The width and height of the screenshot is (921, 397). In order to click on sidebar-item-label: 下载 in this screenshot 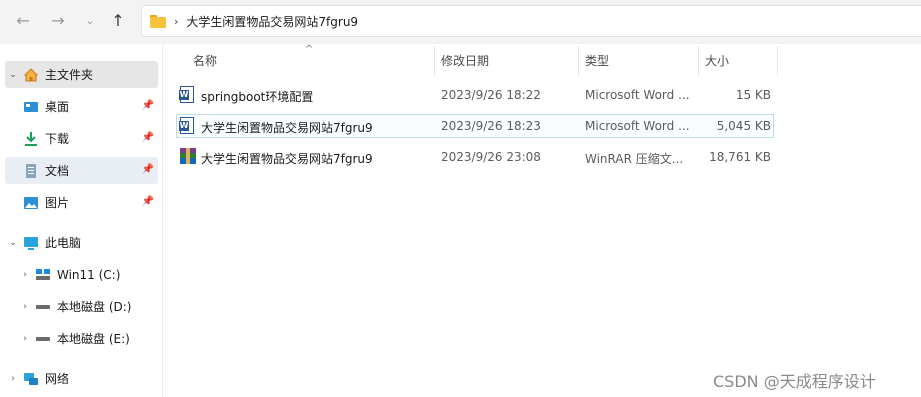, I will do `click(57, 139)`.